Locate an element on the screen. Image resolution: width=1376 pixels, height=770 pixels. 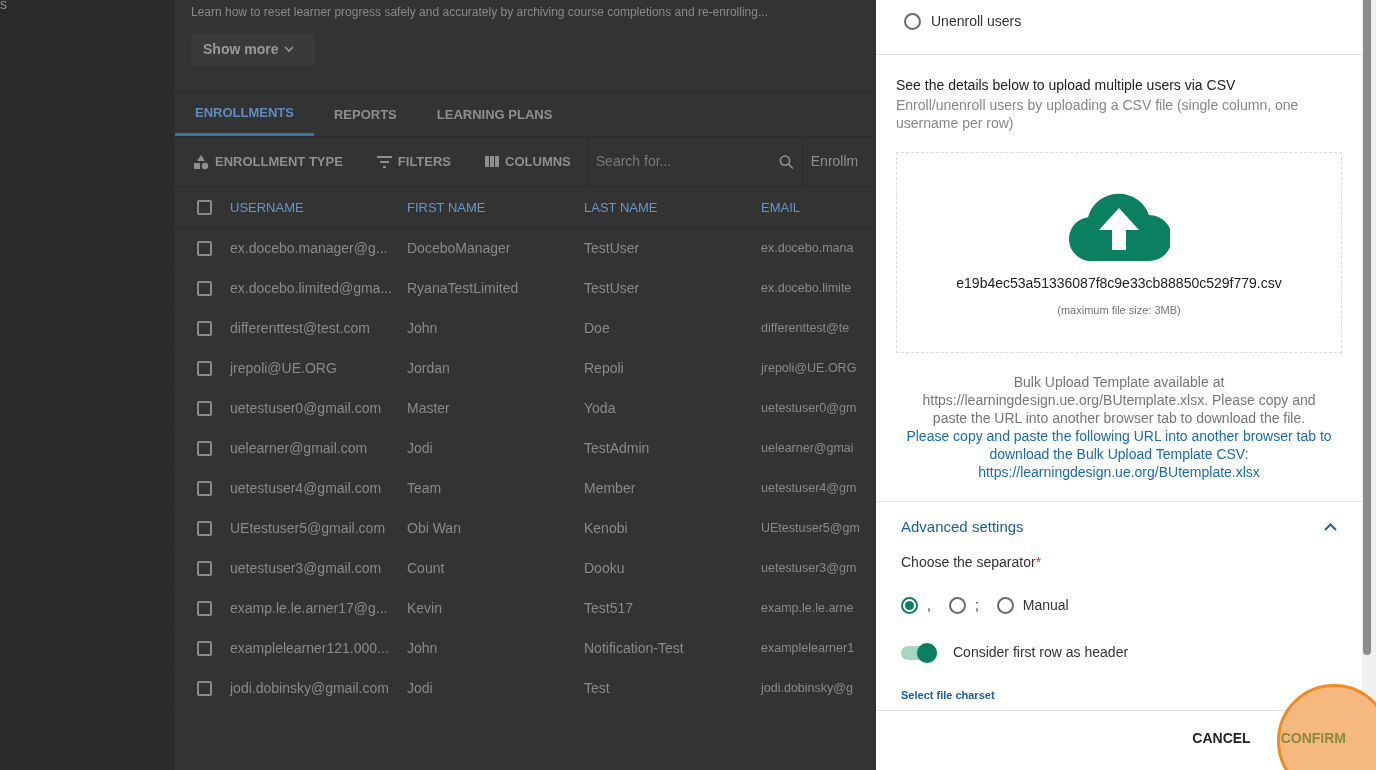
column-header: FIRST NAME is located at coordinates (495, 207).